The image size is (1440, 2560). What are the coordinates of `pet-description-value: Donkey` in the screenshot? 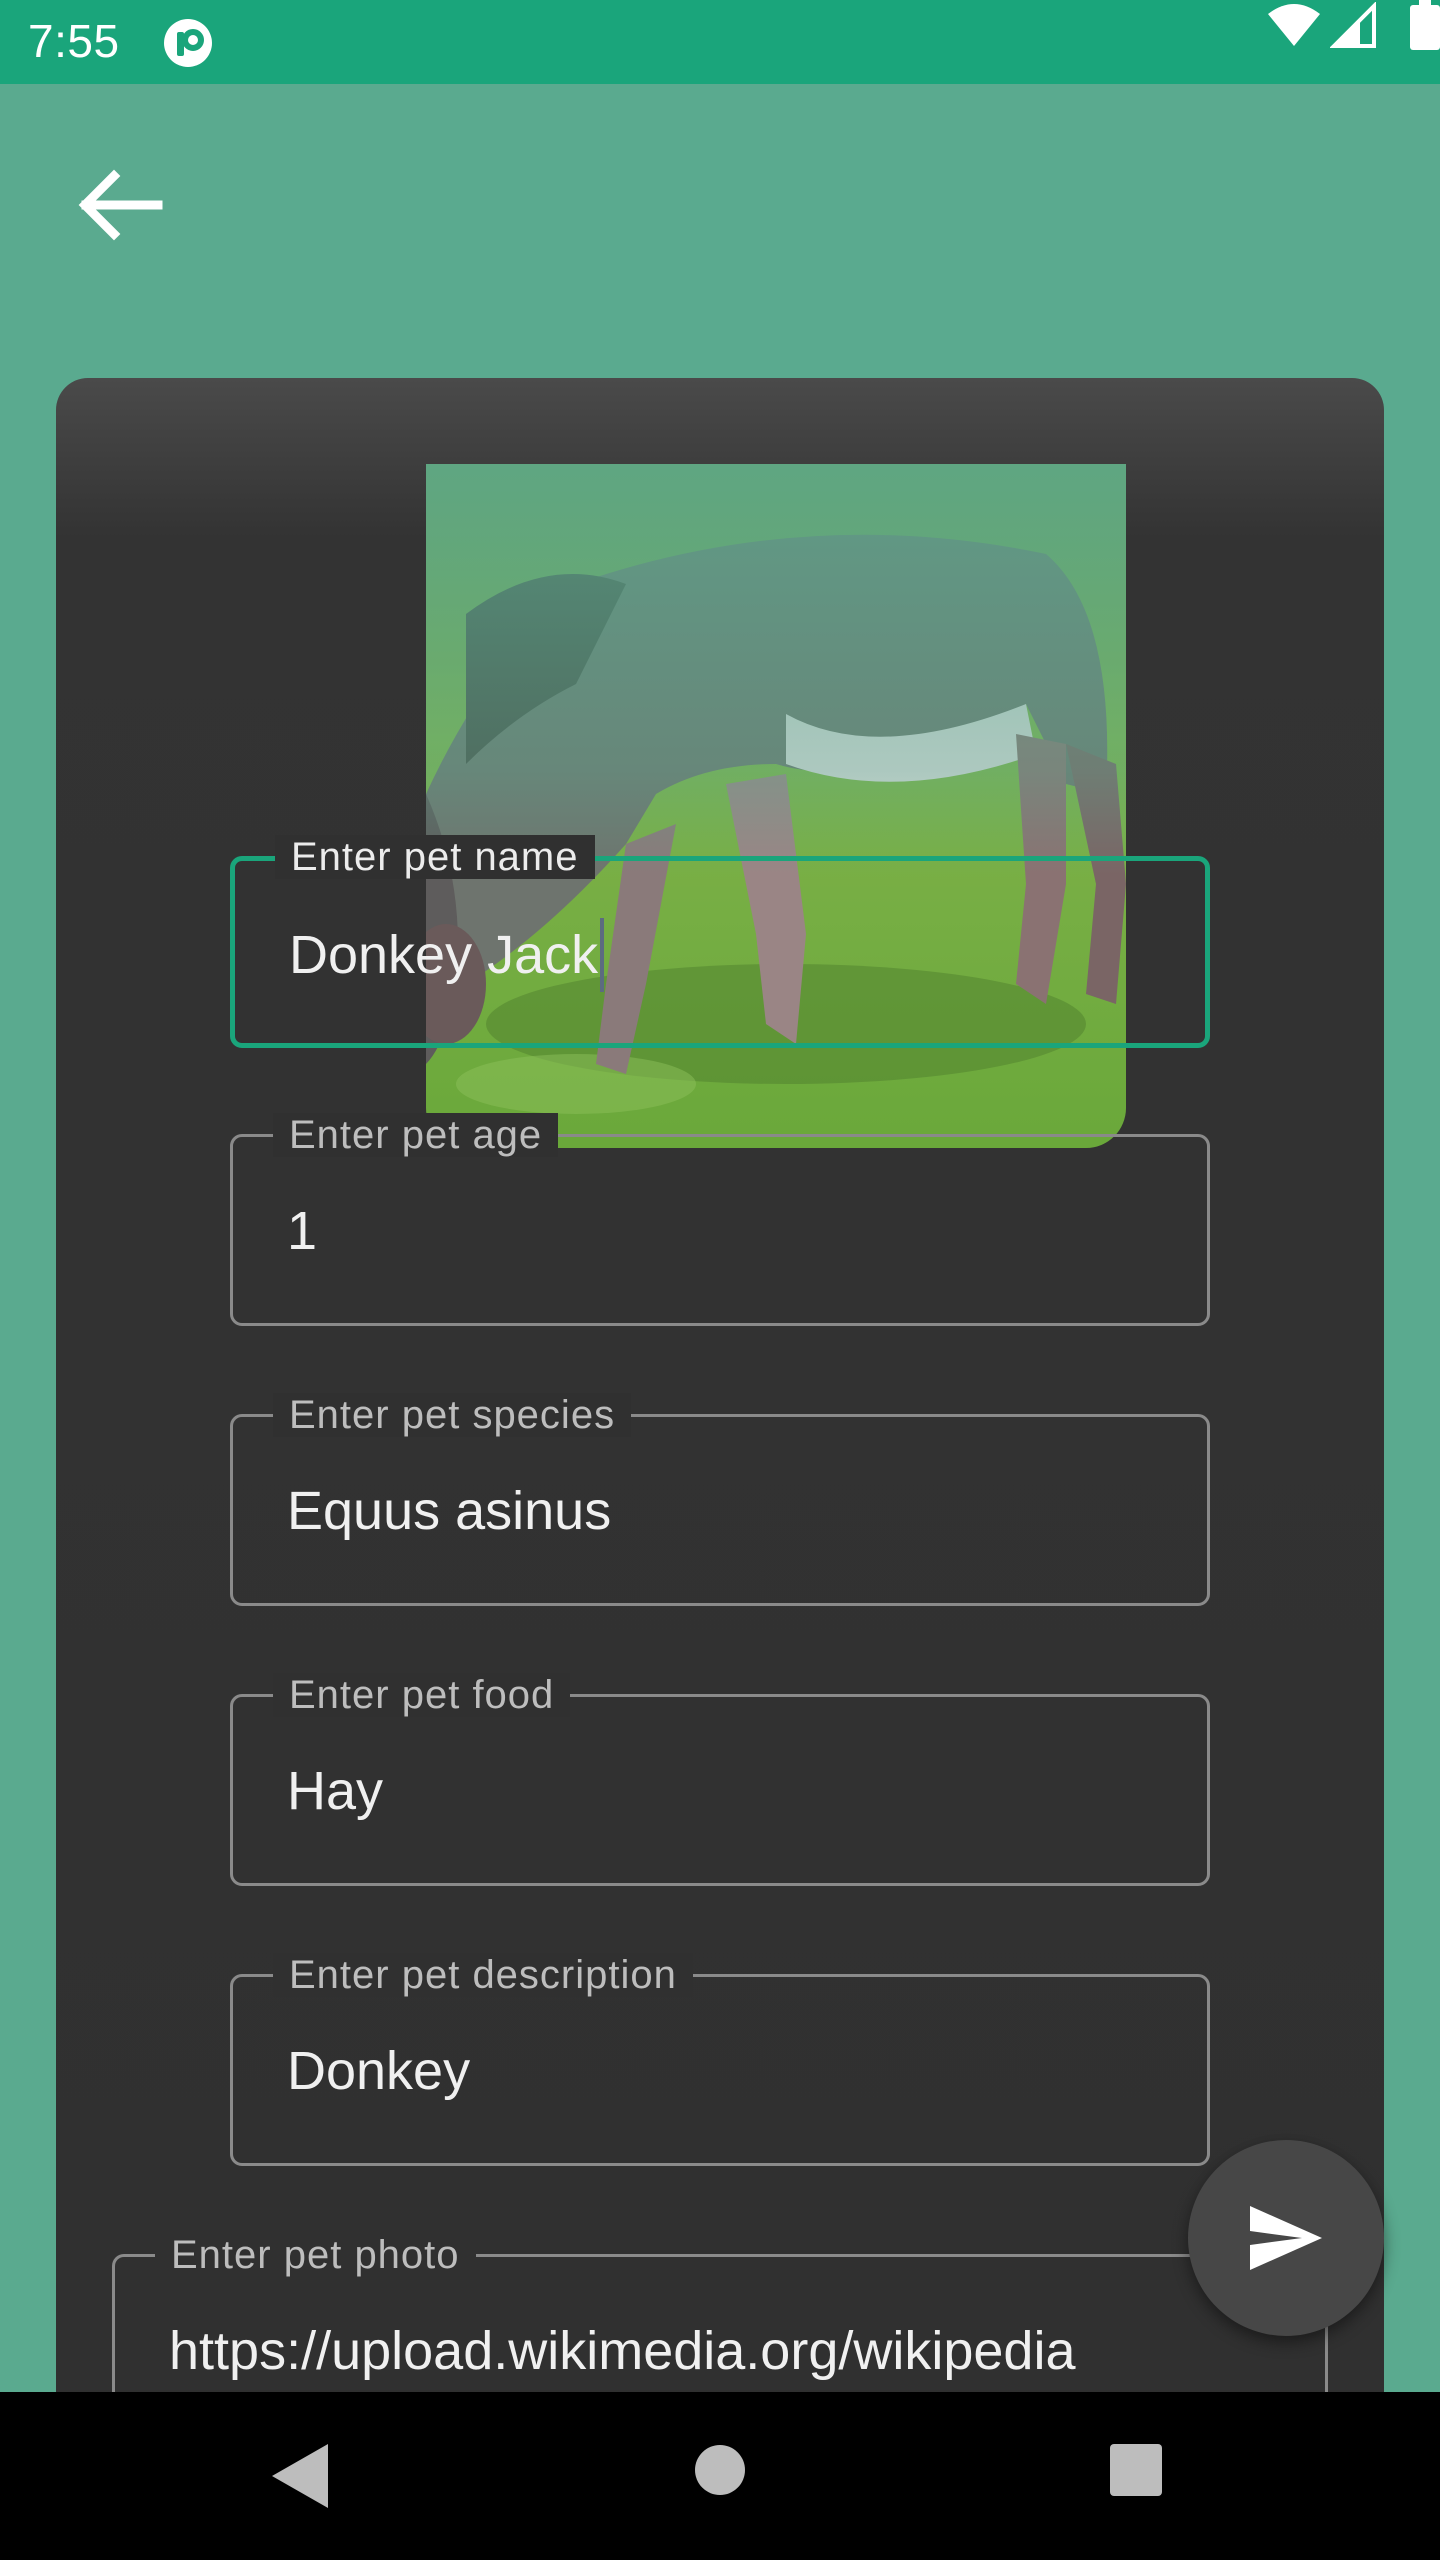 It's located at (378, 2071).